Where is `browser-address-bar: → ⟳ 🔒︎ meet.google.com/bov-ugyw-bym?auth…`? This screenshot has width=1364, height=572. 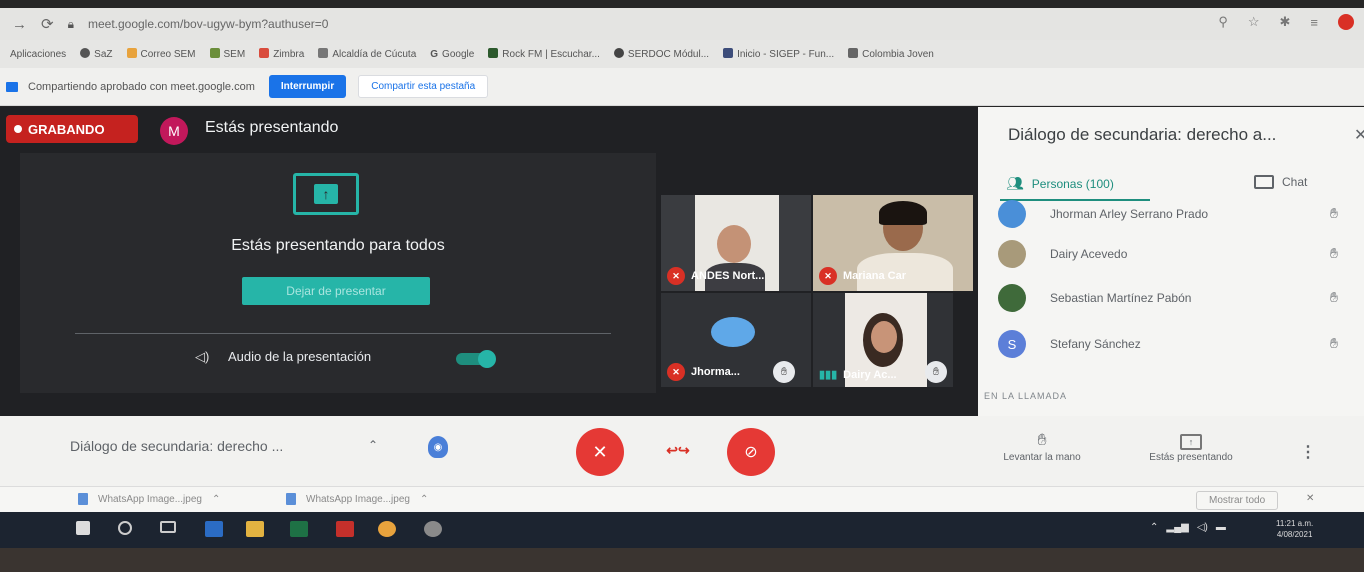 browser-address-bar: → ⟳ 🔒︎ meet.google.com/bov-ugyw-bym?auth… is located at coordinates (682, 24).